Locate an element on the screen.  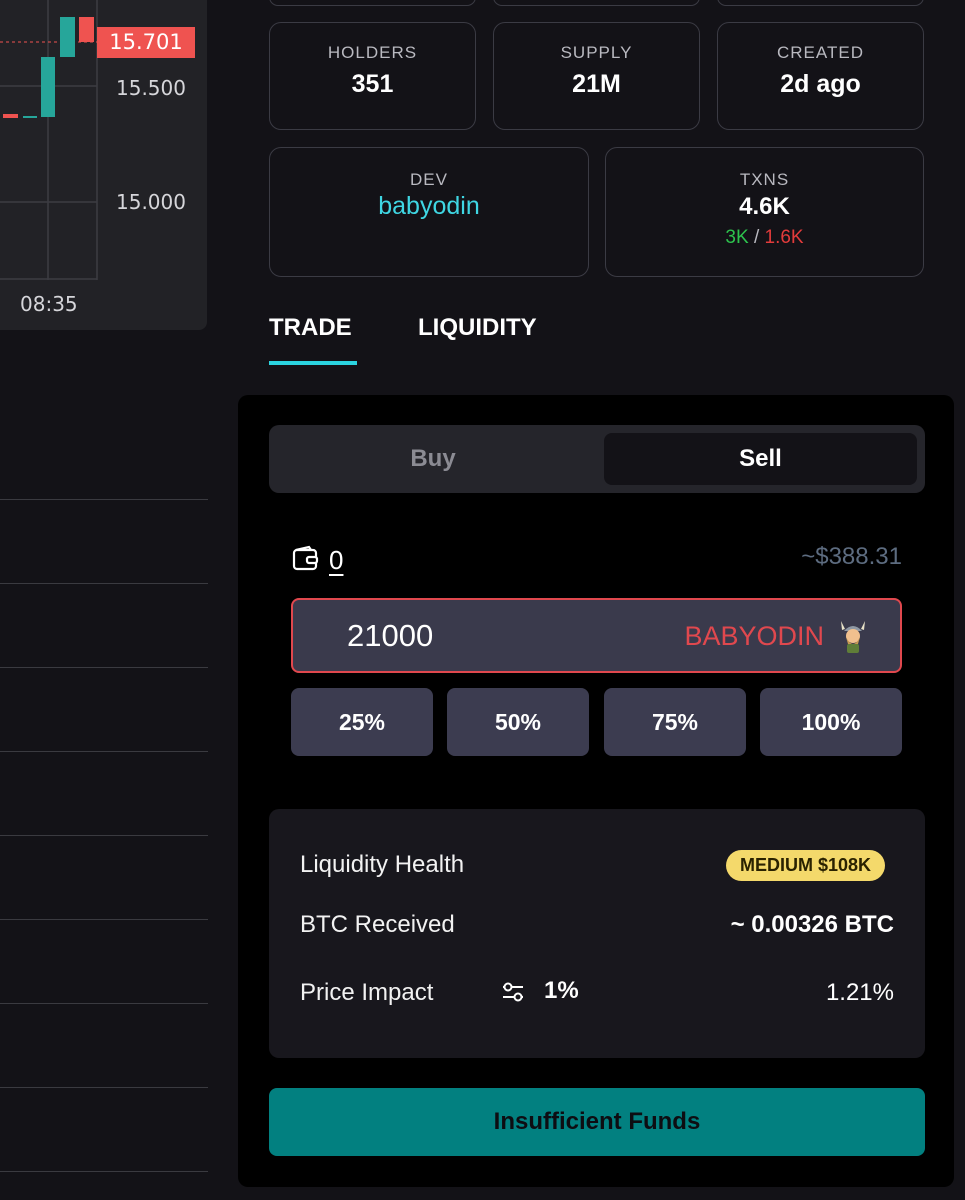
submit-trade-button: Insufficient Funds is located at coordinates (597, 1122).